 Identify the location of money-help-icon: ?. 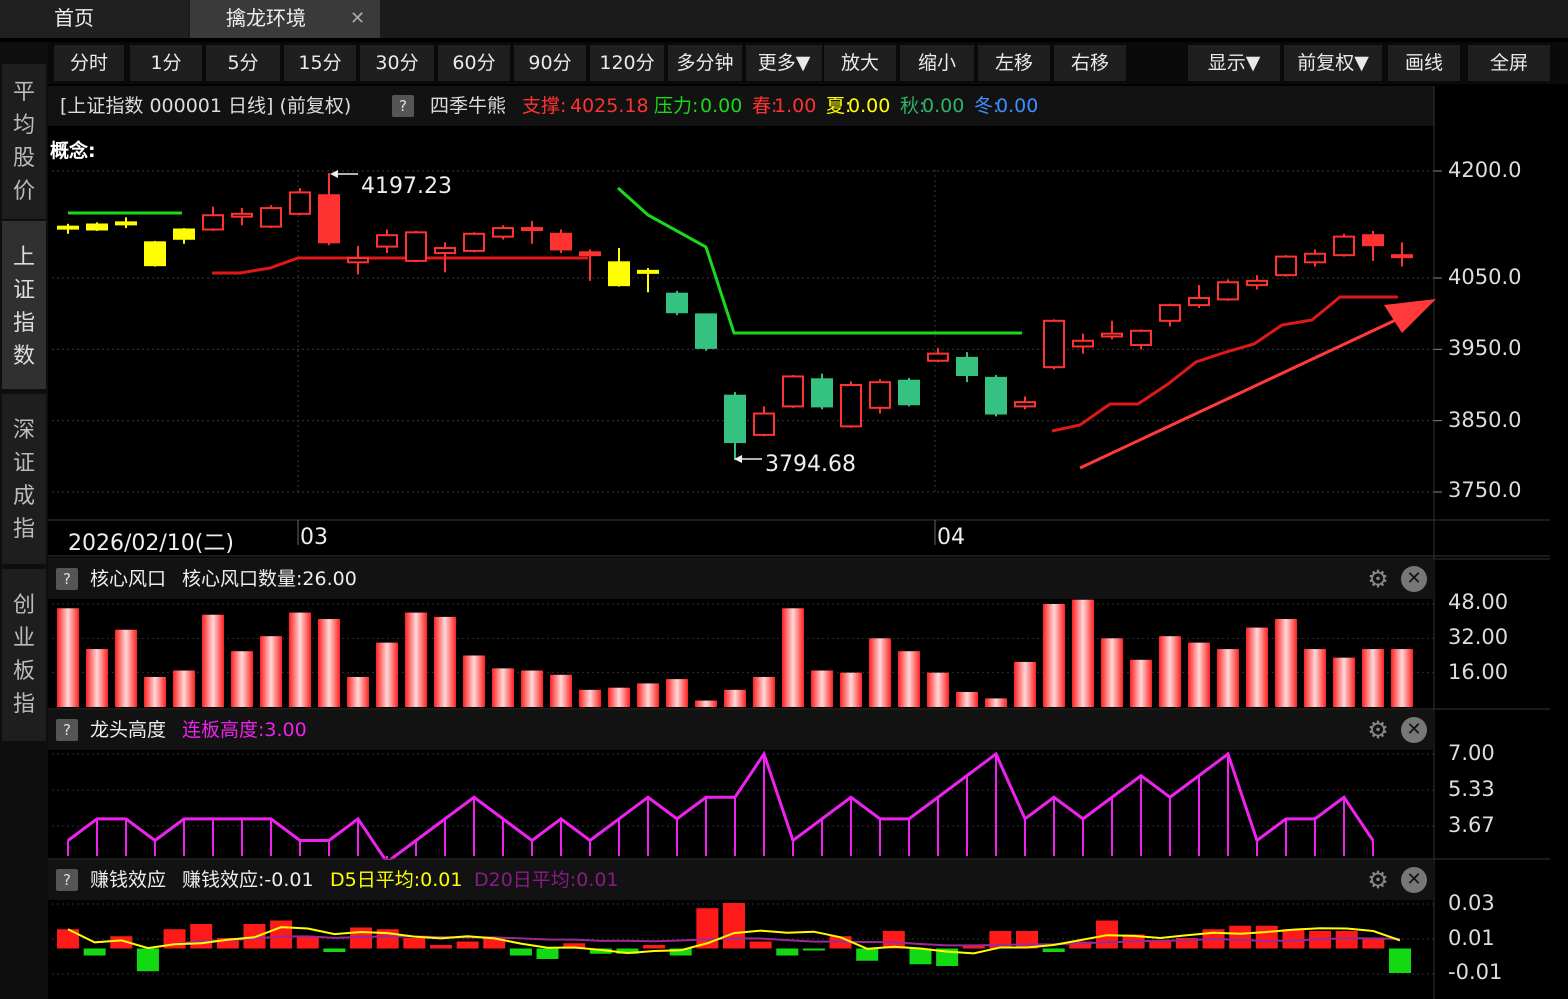
(67, 880).